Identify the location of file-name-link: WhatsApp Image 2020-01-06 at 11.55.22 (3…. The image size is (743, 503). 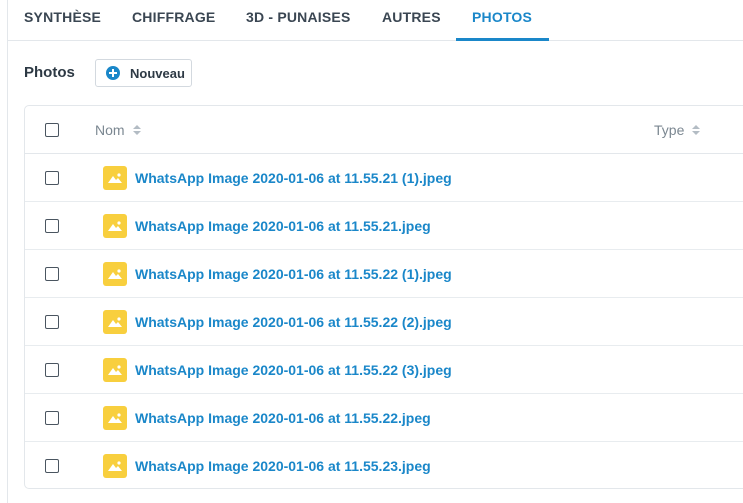
(293, 370).